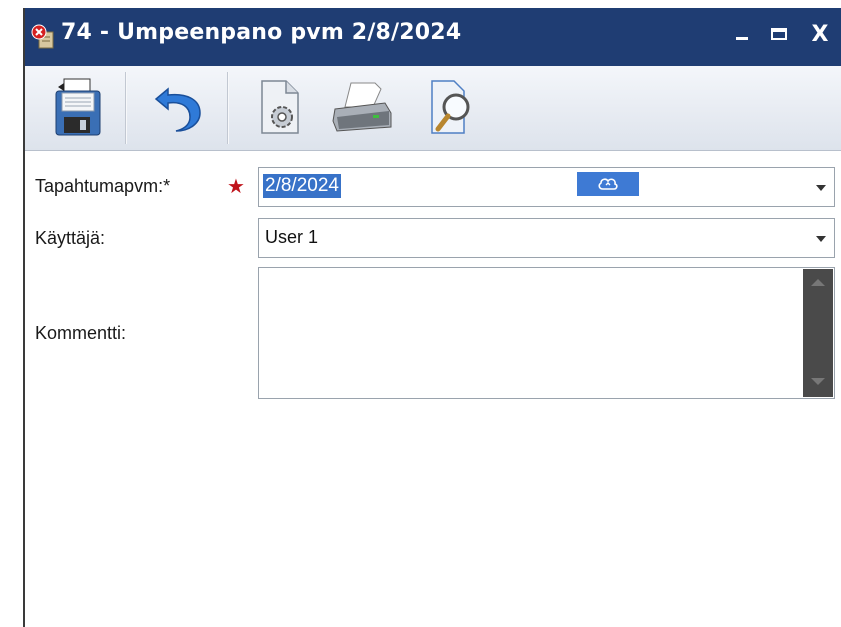 The image size is (841, 627). Describe the element at coordinates (818, 333) in the screenshot. I see `comment-scrollbar` at that location.